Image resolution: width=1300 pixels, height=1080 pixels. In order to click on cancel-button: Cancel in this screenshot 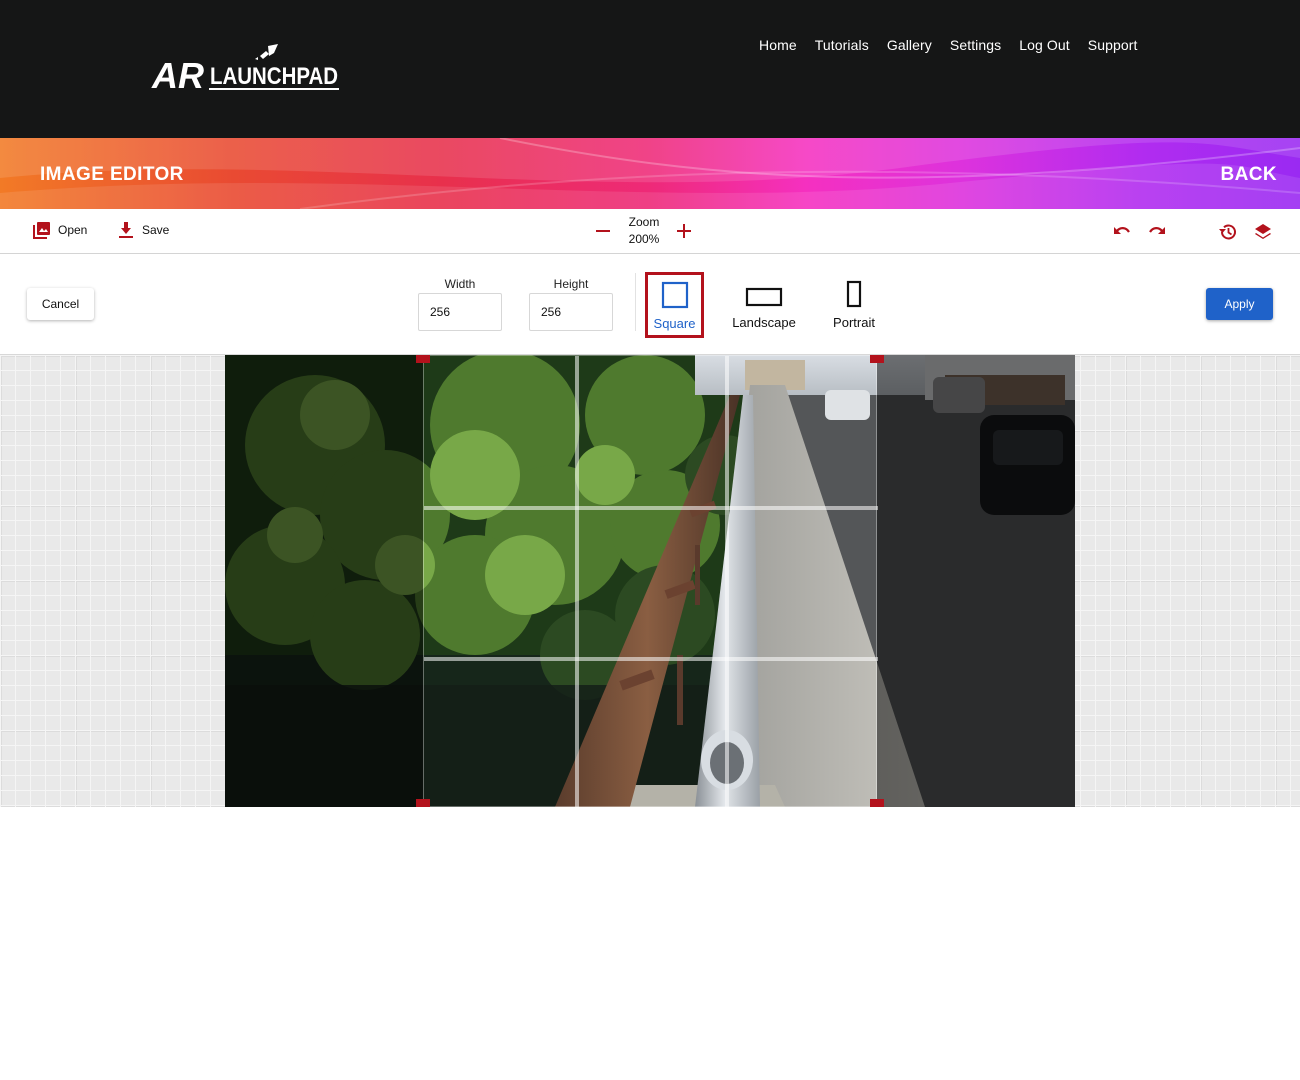, I will do `click(60, 304)`.